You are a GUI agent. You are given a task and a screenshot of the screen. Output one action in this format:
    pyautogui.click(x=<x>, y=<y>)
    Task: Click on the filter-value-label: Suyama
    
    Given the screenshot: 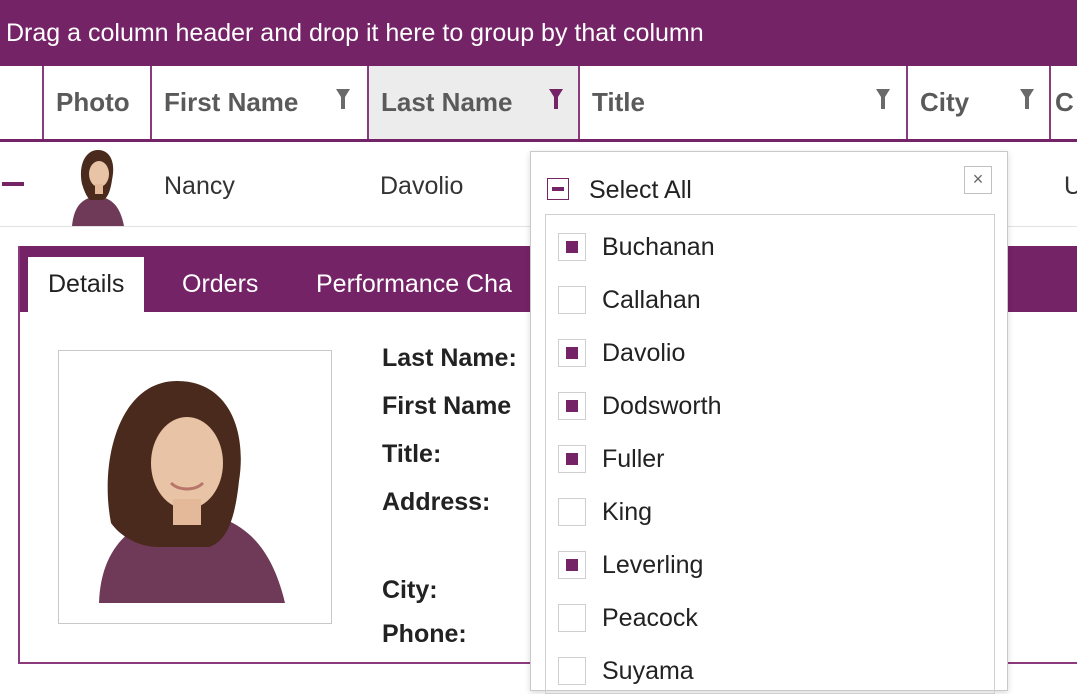 What is the action you would take?
    pyautogui.click(x=648, y=671)
    